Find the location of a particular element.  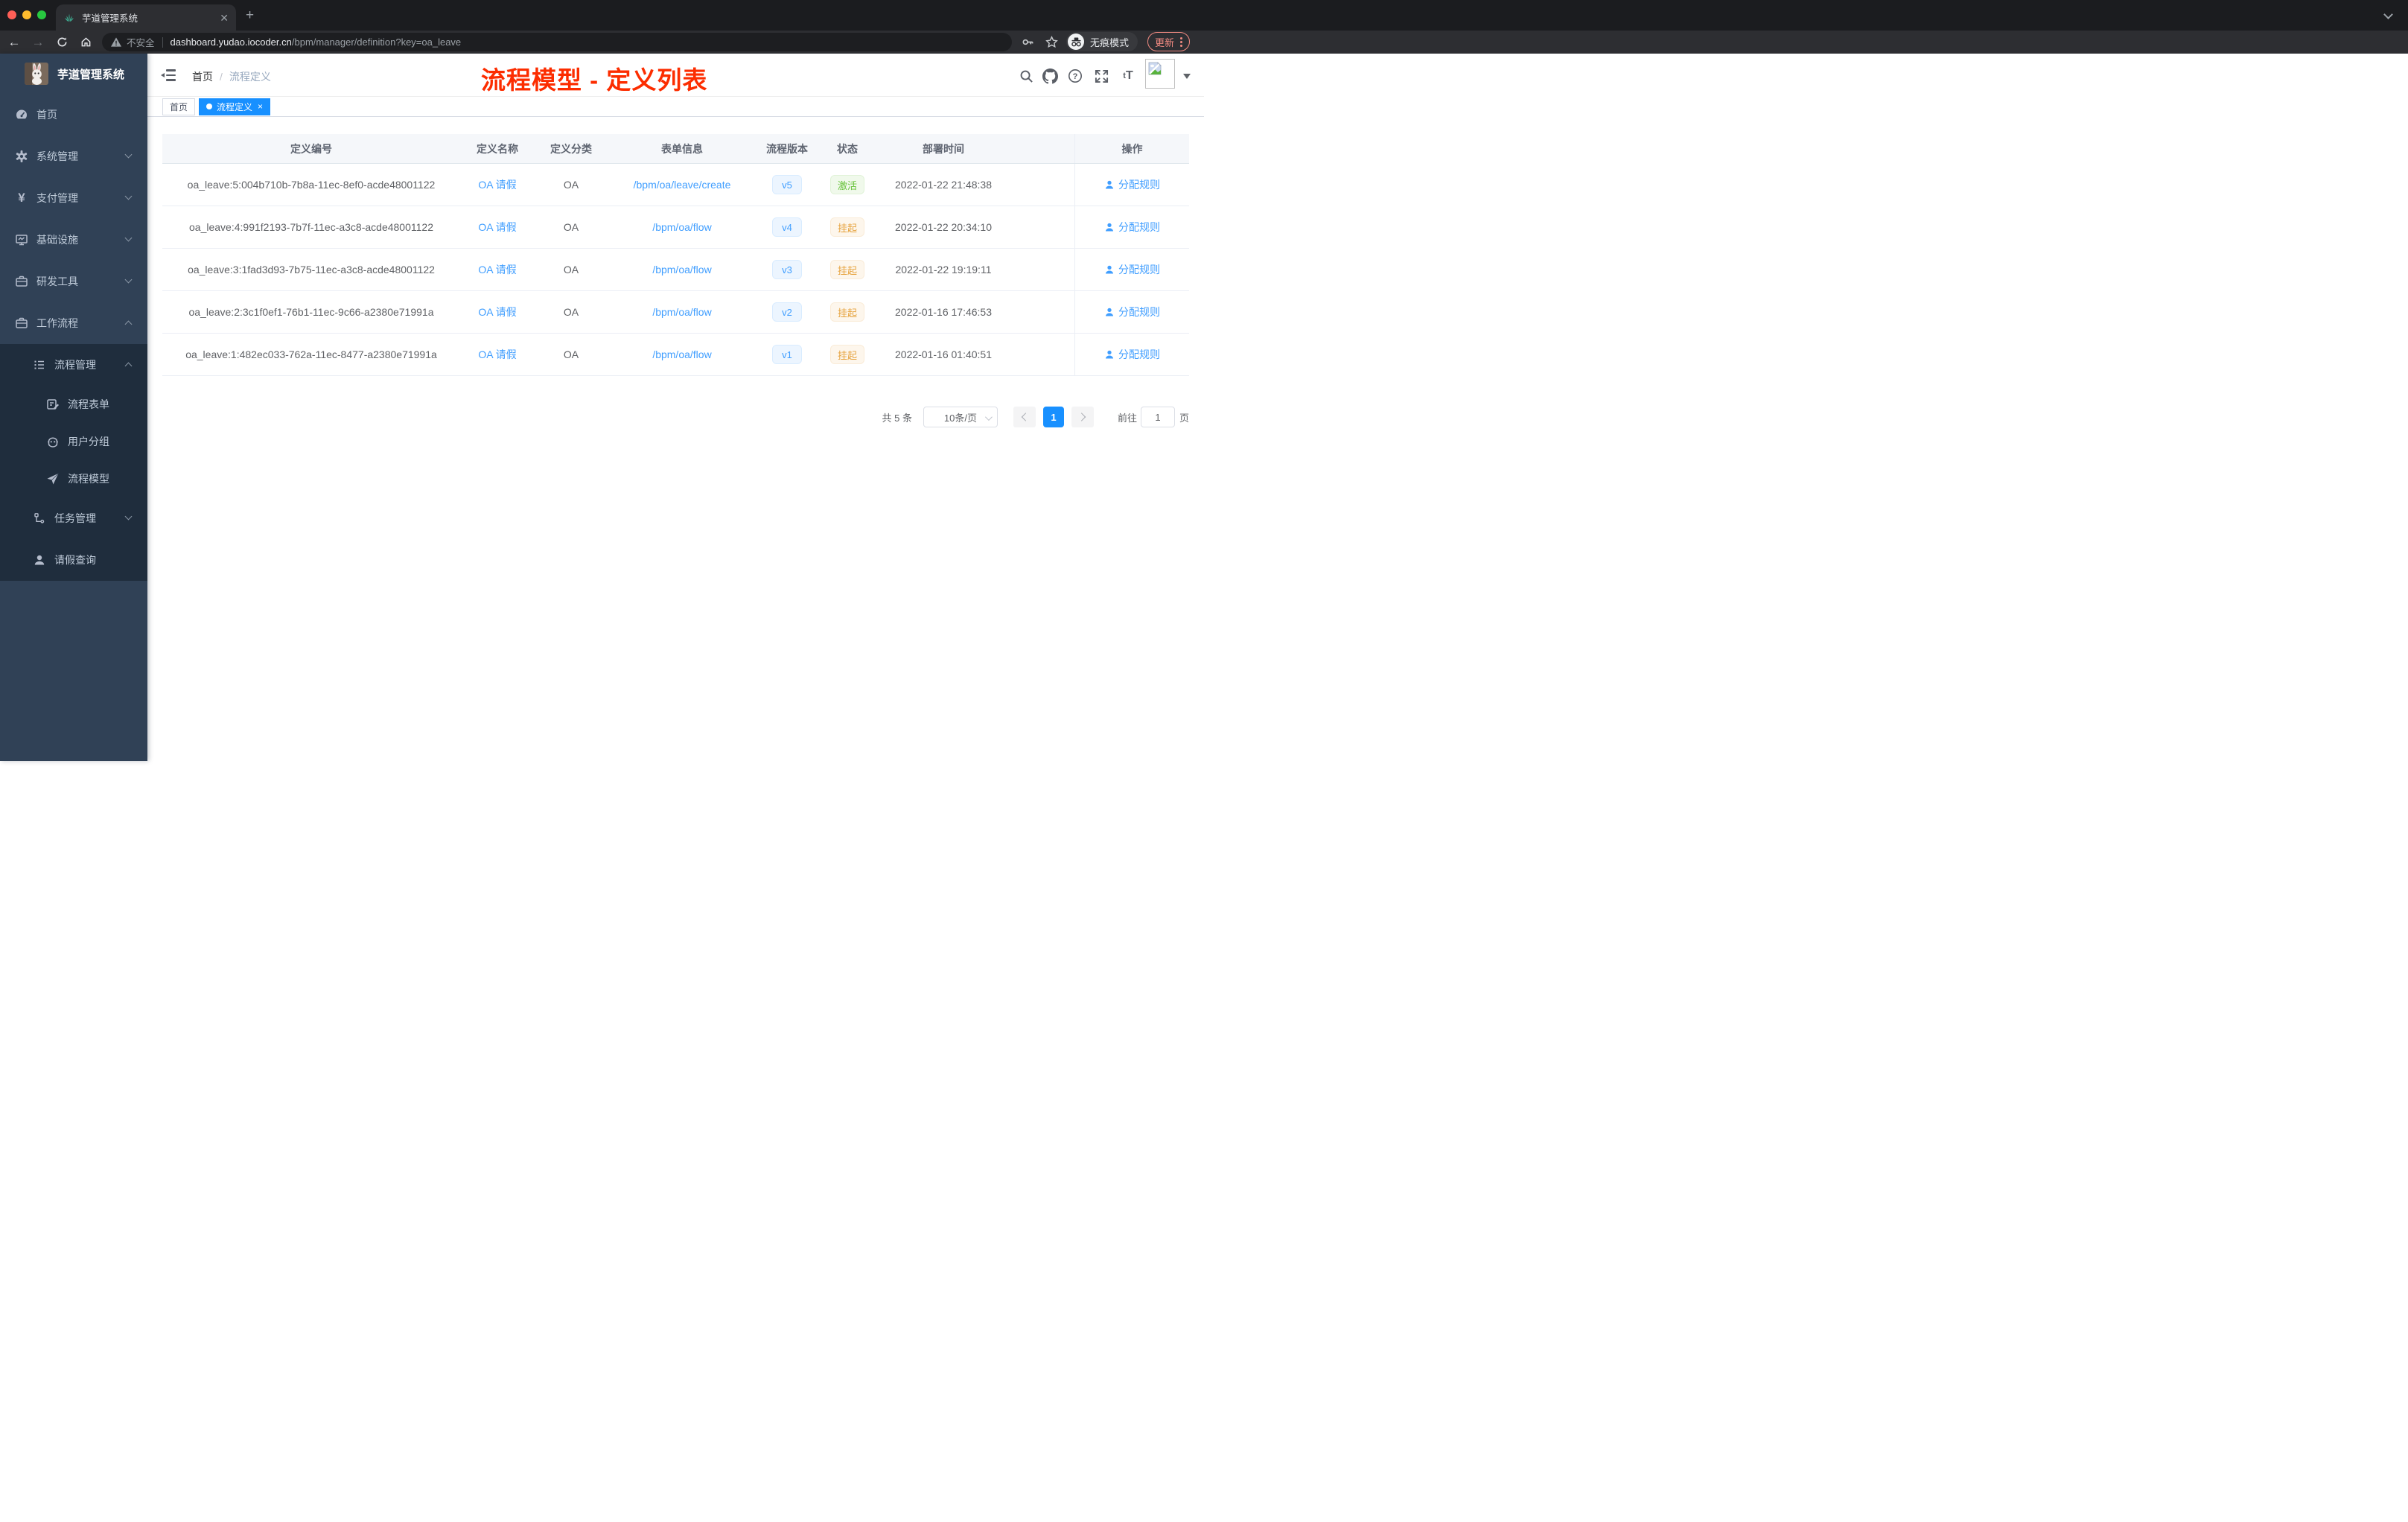

security-label: 不安全 is located at coordinates (141, 42).